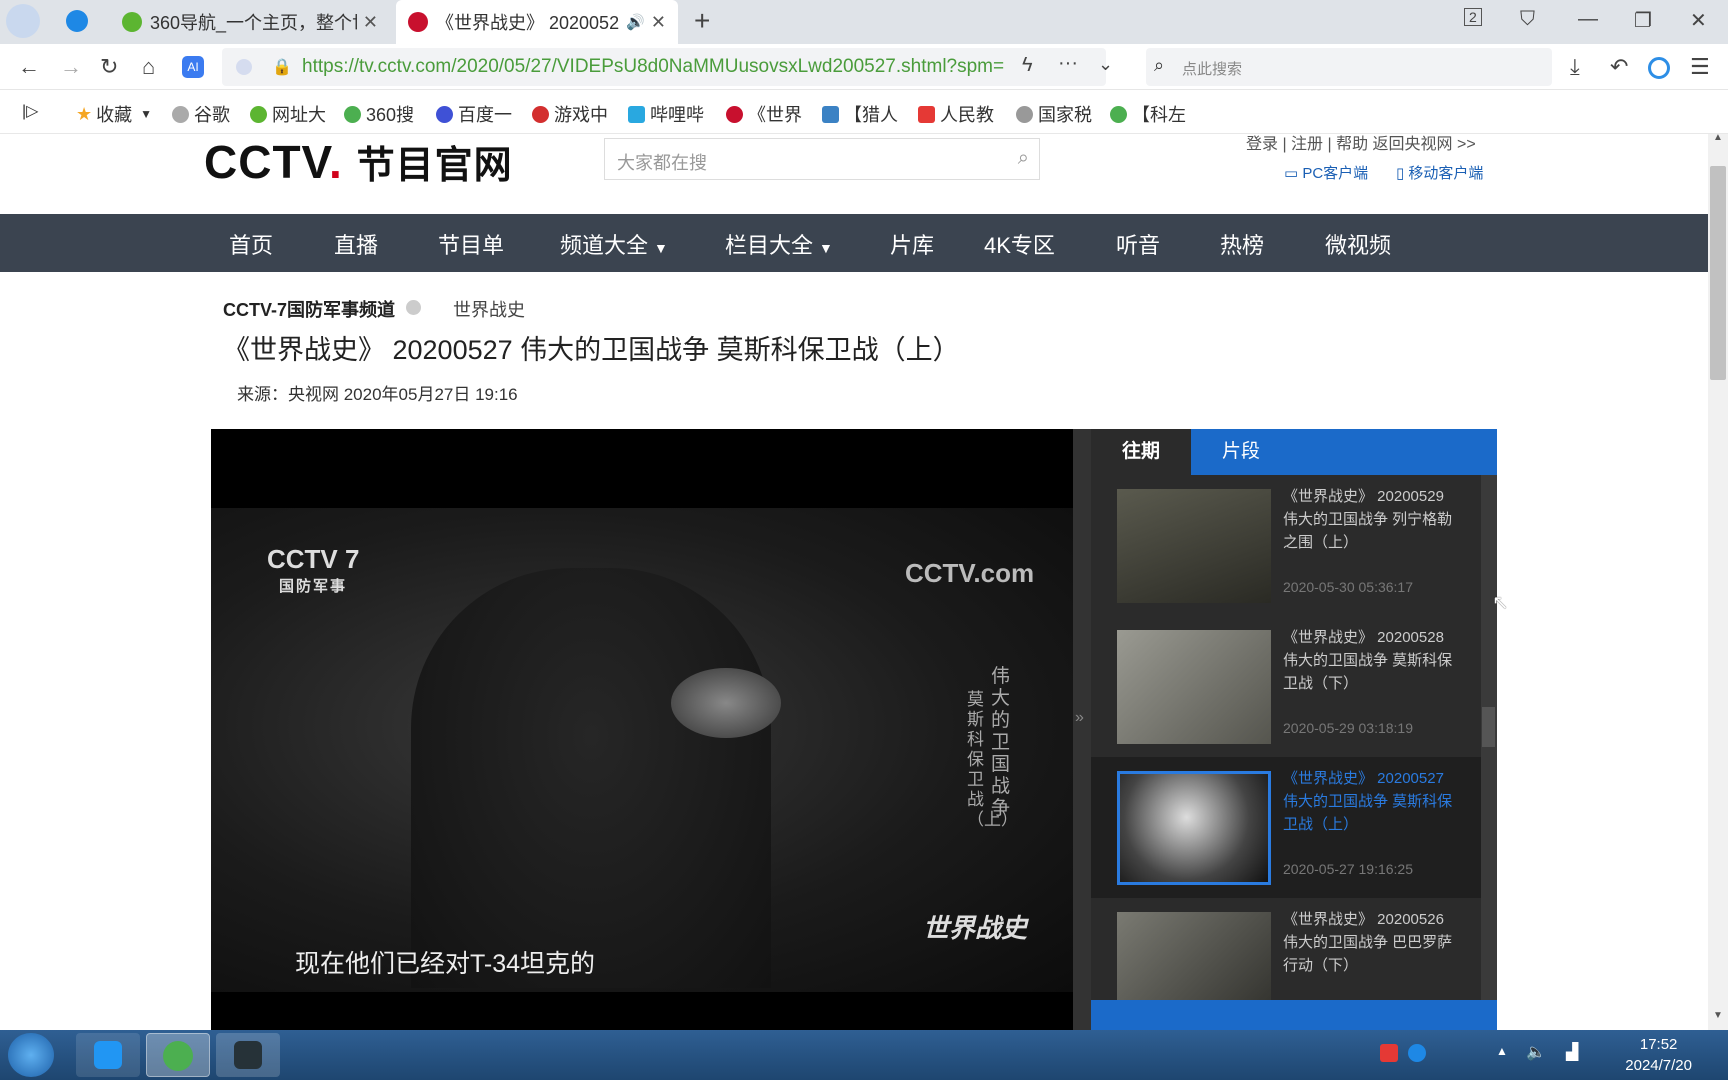 The height and width of the screenshot is (1080, 1728). What do you see at coordinates (1027, 65) in the screenshot?
I see `lightning-icon: ϟ` at bounding box center [1027, 65].